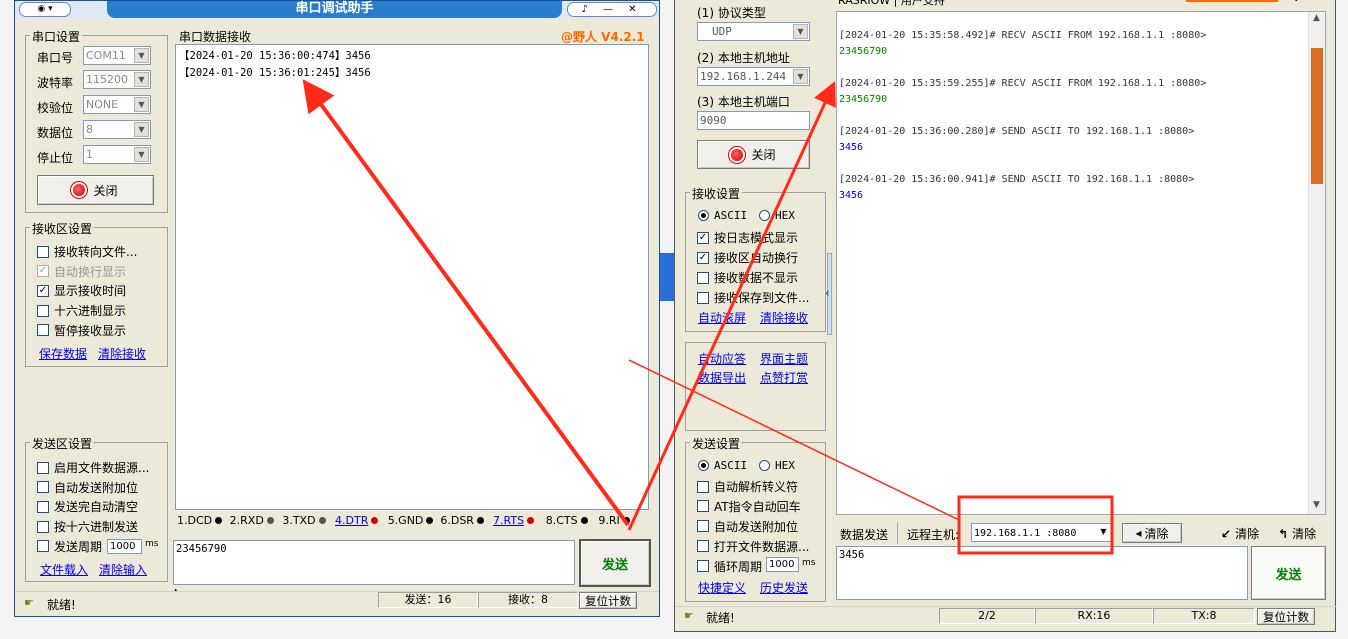  What do you see at coordinates (1006, 616) in the screenshot?
I see `right-status-bar: ☛ 就绪! 2/2 RX:16 TX:8 复位计数` at bounding box center [1006, 616].